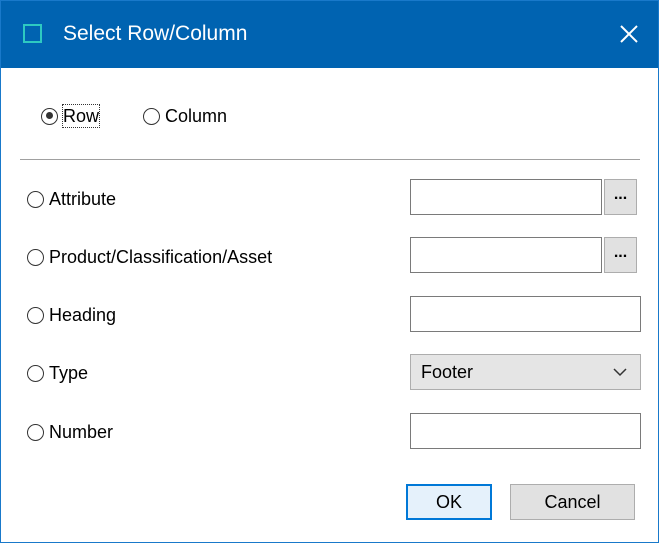  What do you see at coordinates (35, 257) in the screenshot?
I see `product-radio` at bounding box center [35, 257].